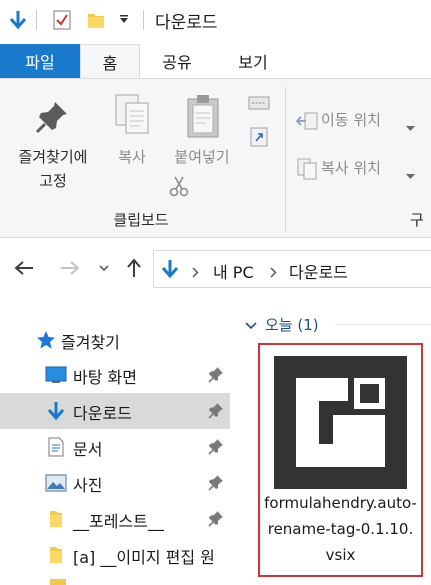 This screenshot has width=431, height=585. What do you see at coordinates (203, 116) in the screenshot?
I see `clipboard-icon` at bounding box center [203, 116].